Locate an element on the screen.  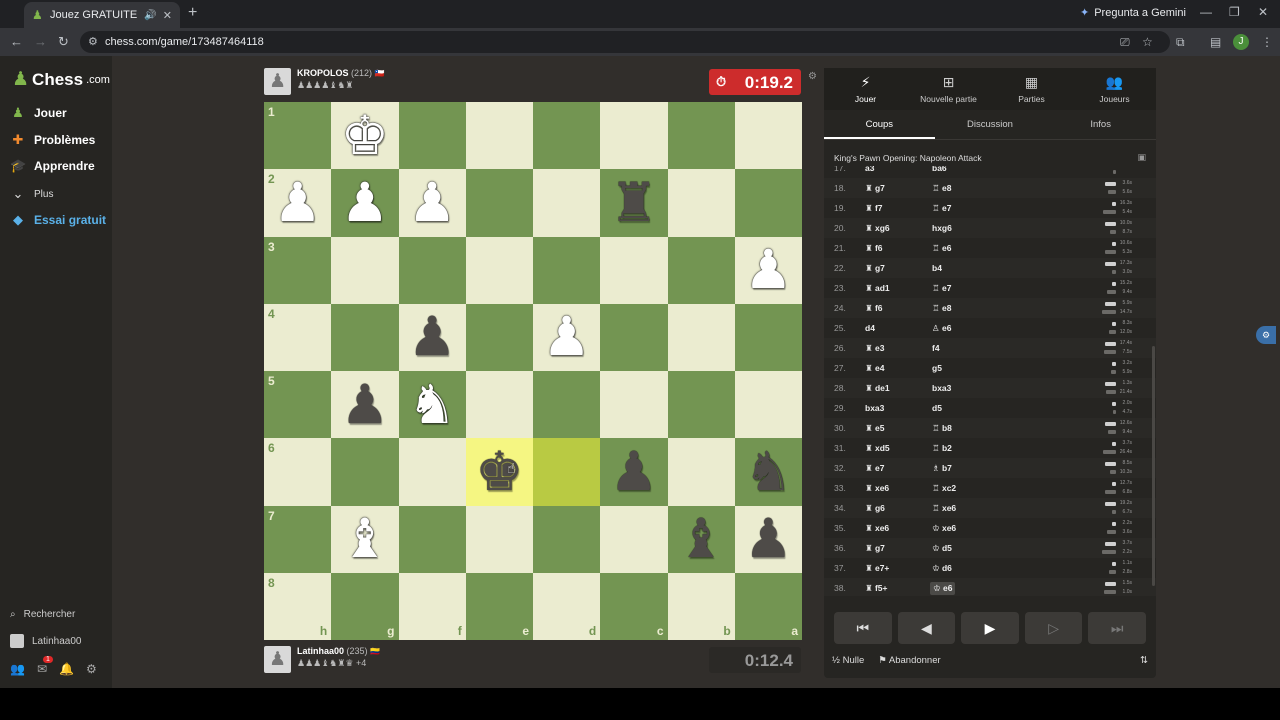
board-square: ♜ is located at coordinates (634, 203).